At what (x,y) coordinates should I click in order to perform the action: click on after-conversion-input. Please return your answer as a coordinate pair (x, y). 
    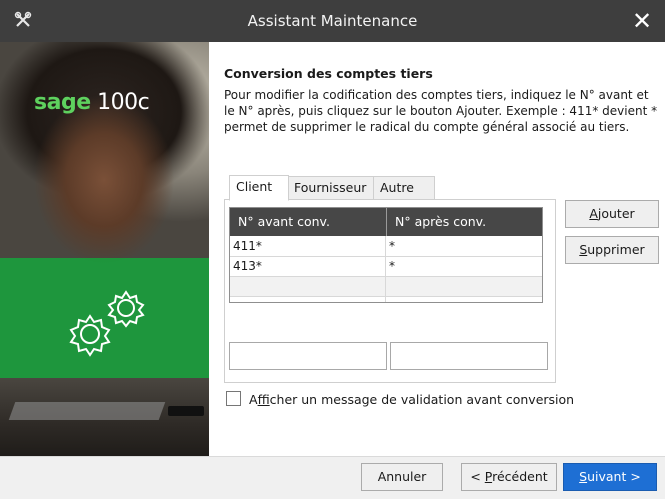
    Looking at the image, I should click on (469, 356).